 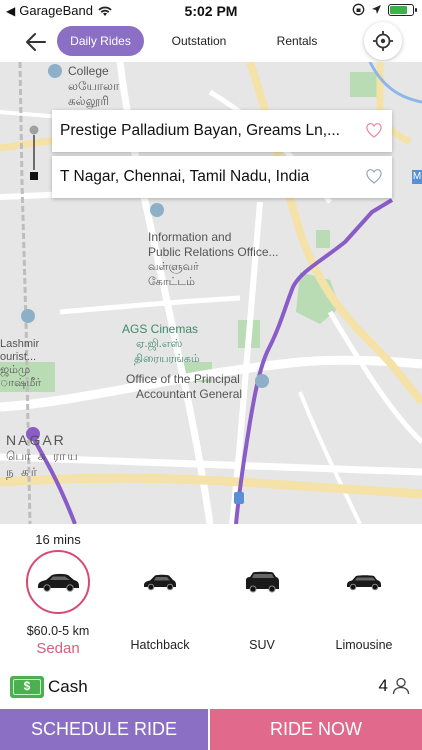 I want to click on ride-now-button: RIDE NOW, so click(x=316, y=729).